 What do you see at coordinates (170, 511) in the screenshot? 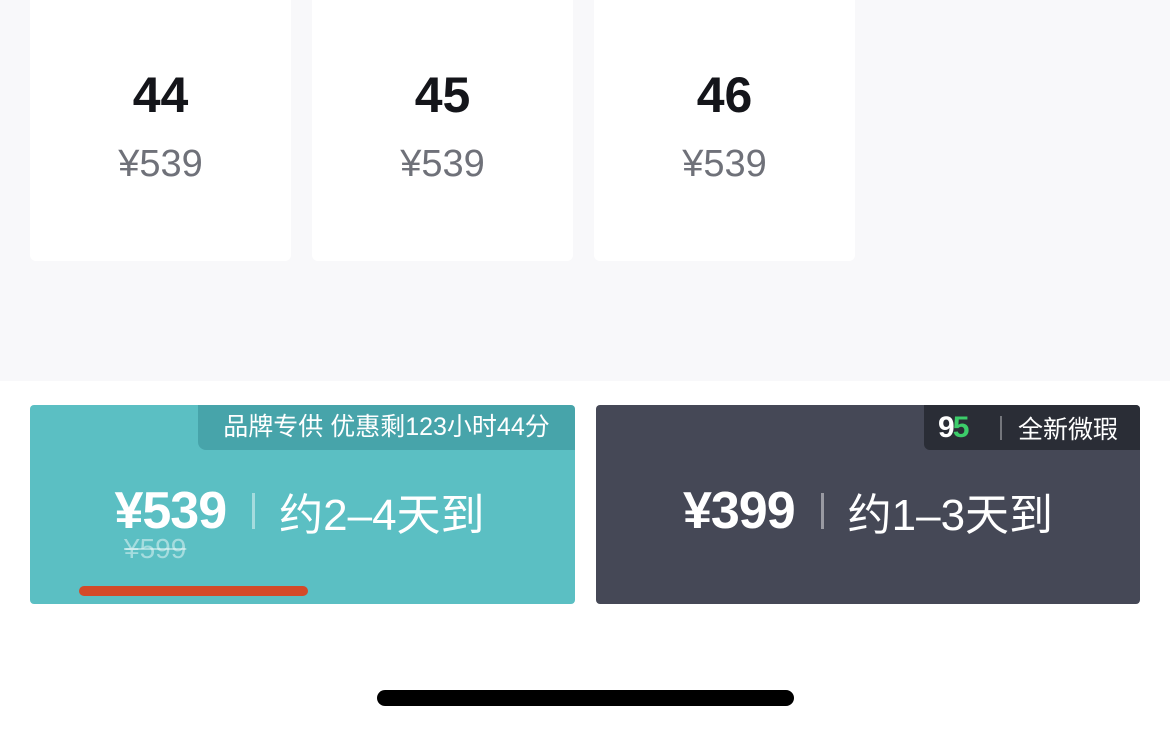
I see `brand-price: ¥539` at bounding box center [170, 511].